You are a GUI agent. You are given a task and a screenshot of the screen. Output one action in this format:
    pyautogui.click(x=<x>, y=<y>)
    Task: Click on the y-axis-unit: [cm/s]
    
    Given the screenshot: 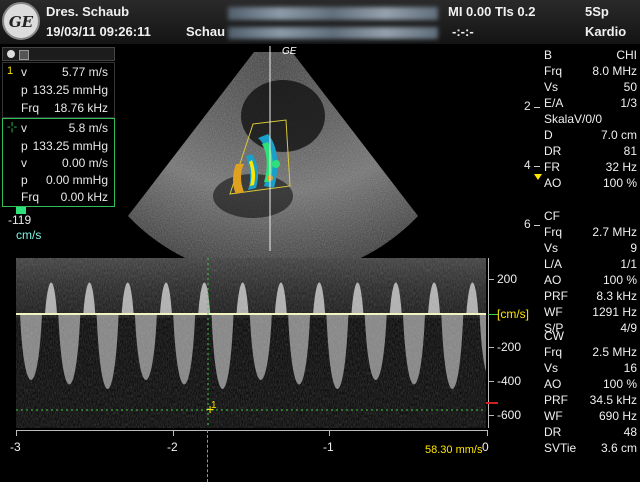 What is the action you would take?
    pyautogui.click(x=513, y=314)
    